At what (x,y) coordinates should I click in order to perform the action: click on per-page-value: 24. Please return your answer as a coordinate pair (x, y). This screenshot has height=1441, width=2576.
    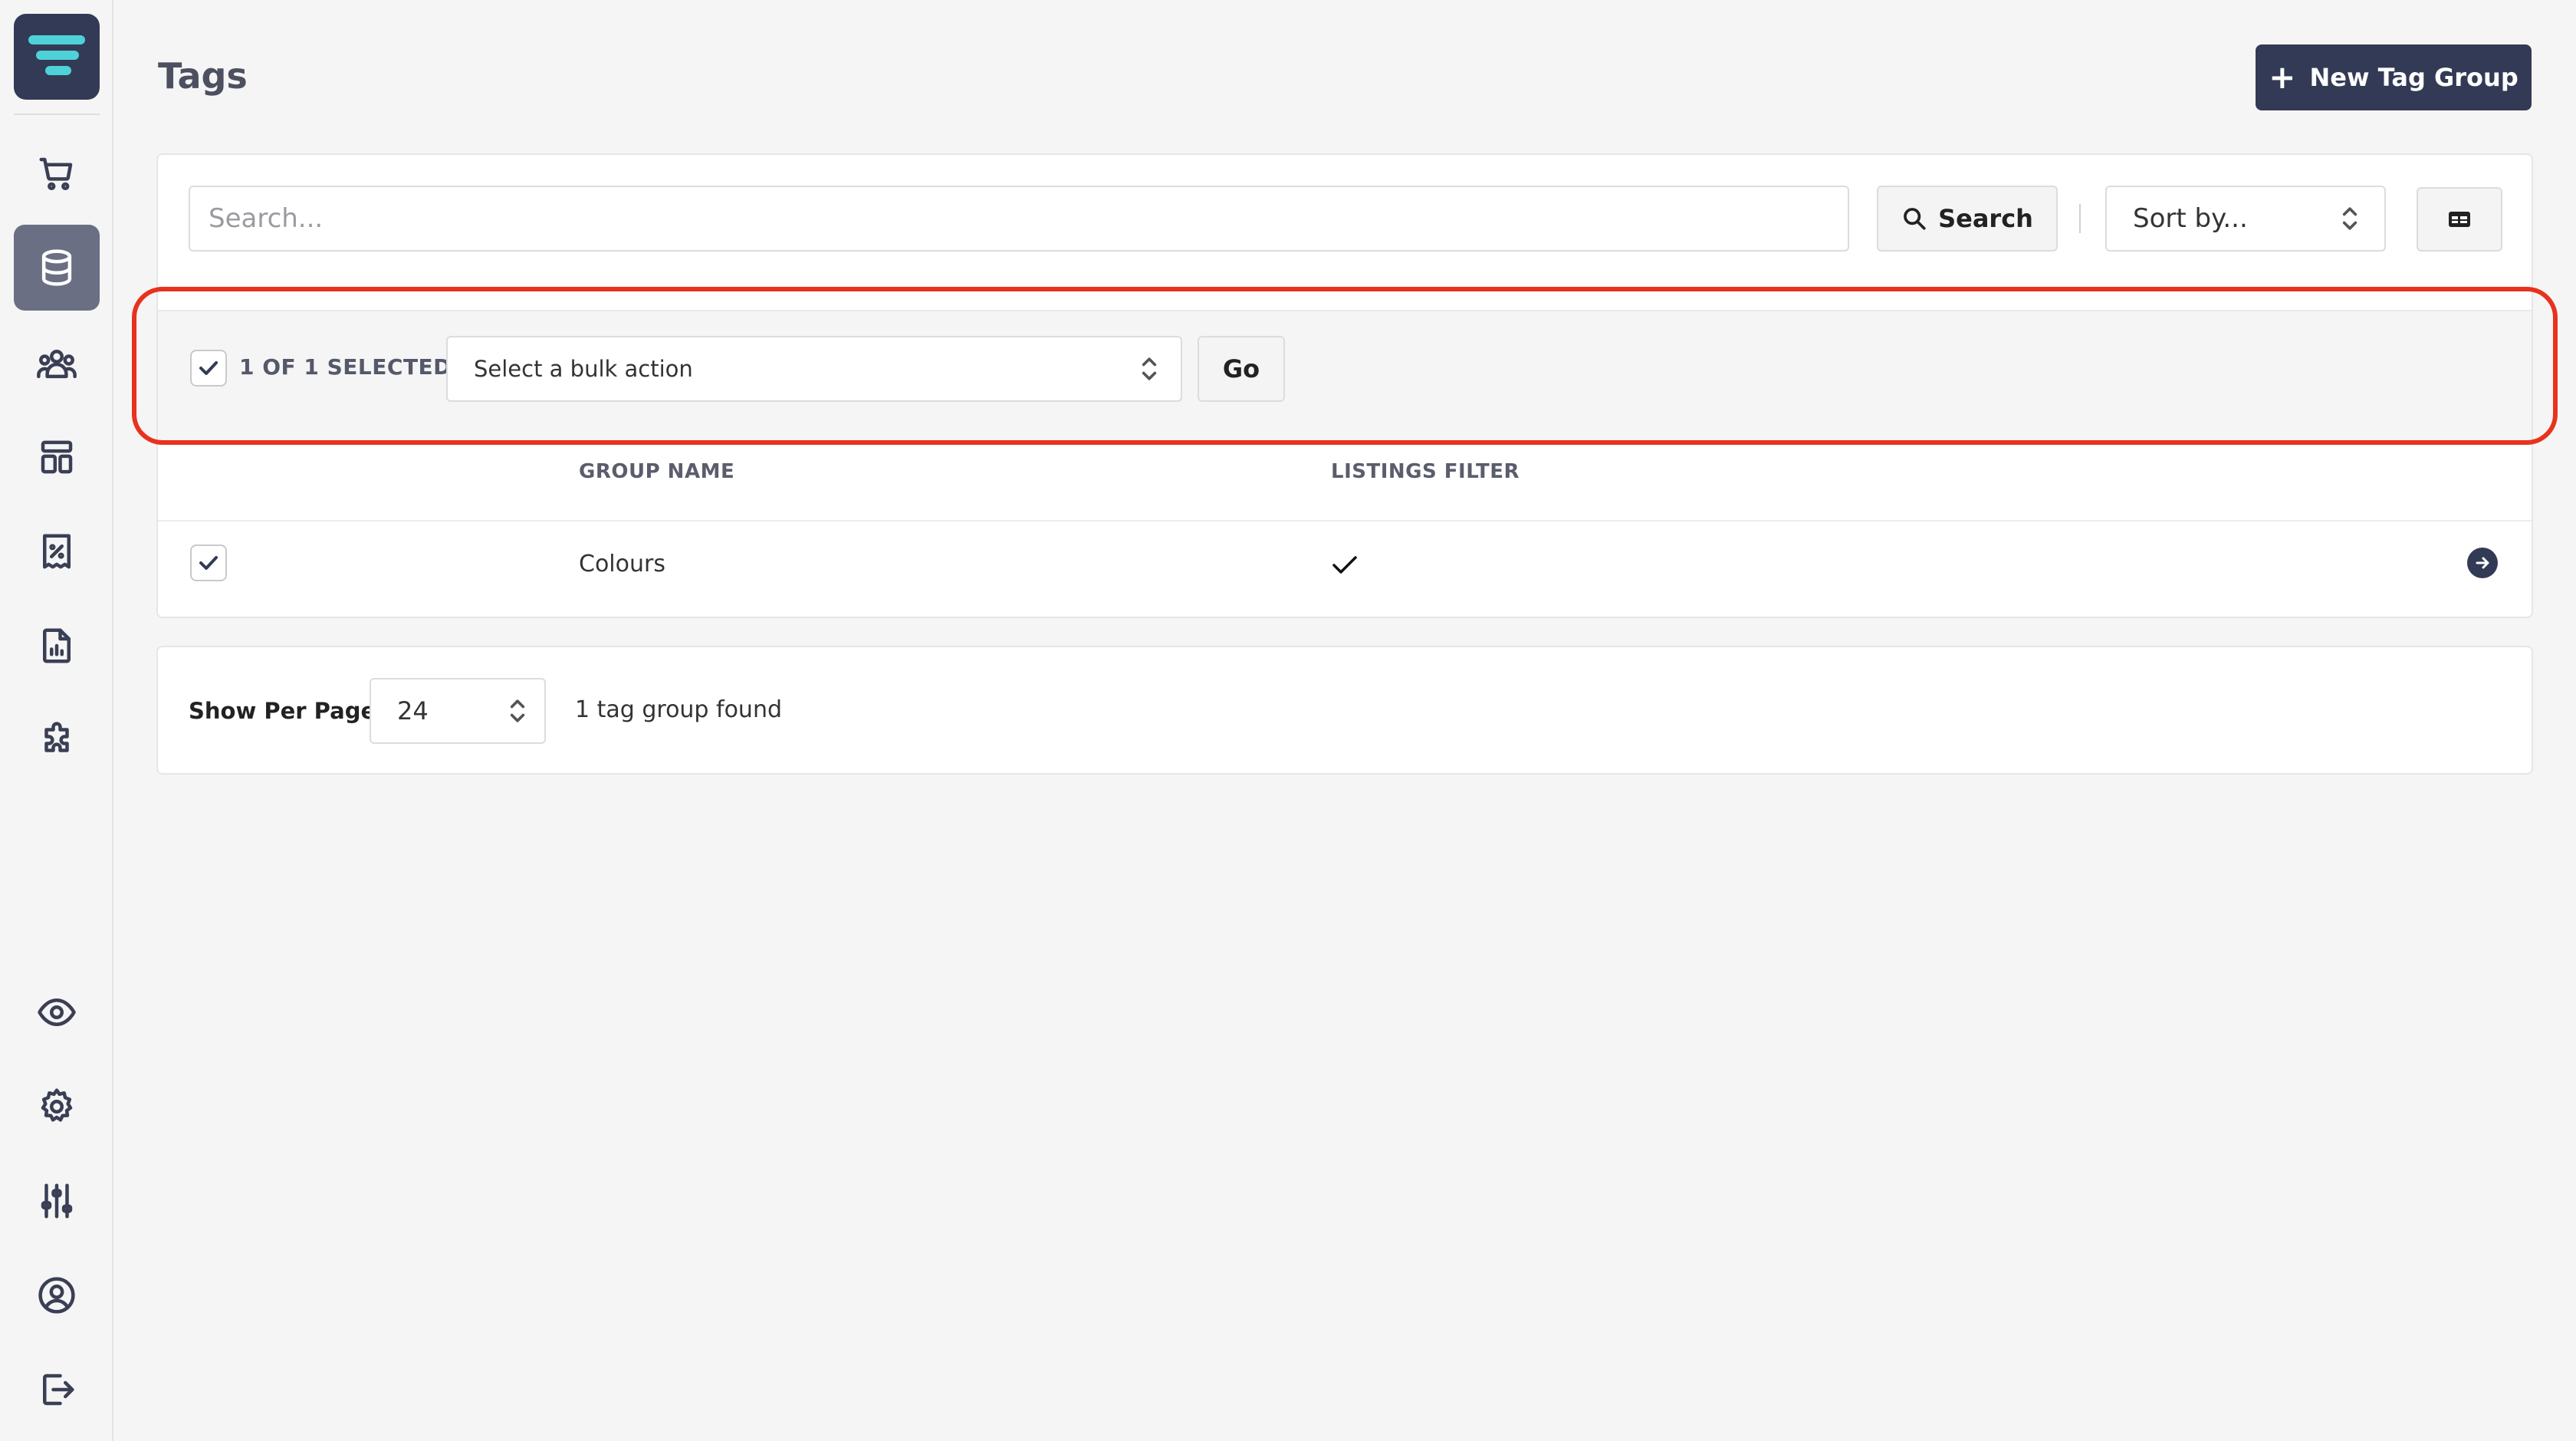
    Looking at the image, I should click on (413, 710).